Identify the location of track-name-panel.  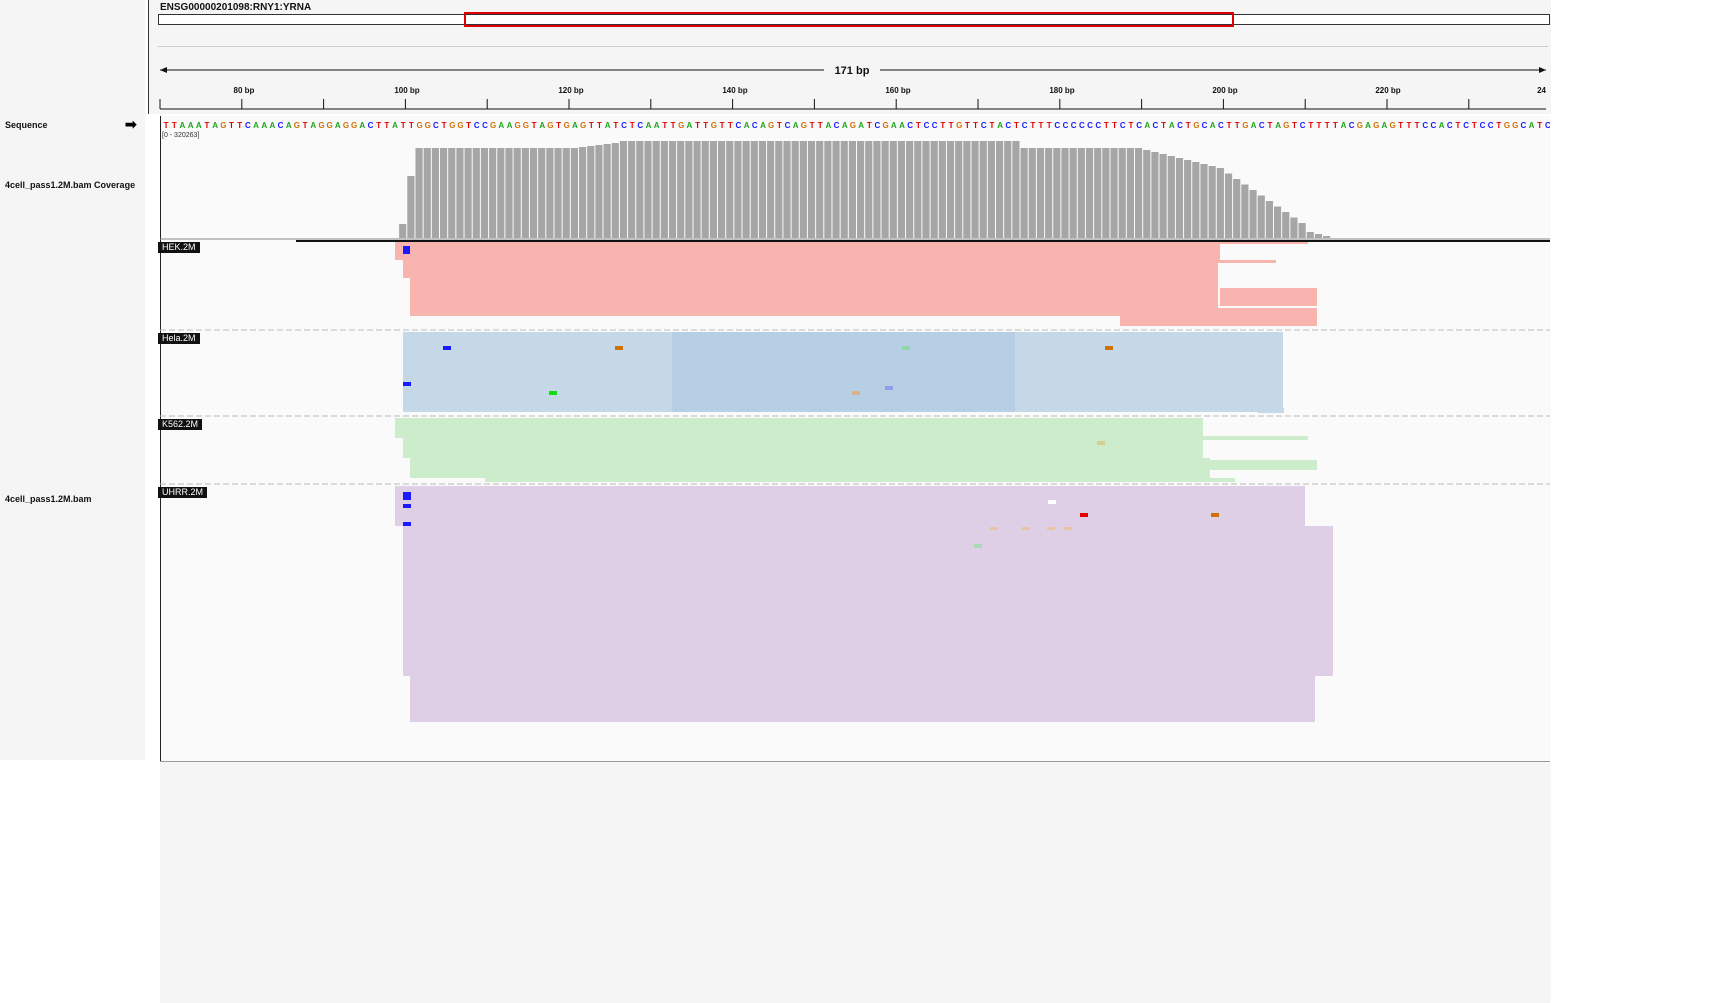
(72, 380).